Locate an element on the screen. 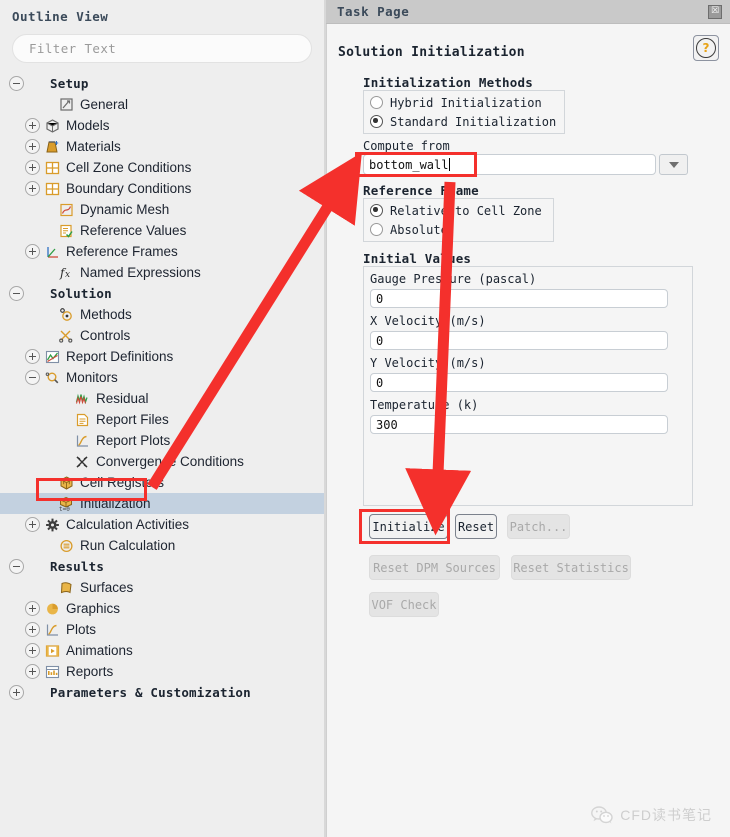  tree-item-setup: Setup is located at coordinates (162, 83).